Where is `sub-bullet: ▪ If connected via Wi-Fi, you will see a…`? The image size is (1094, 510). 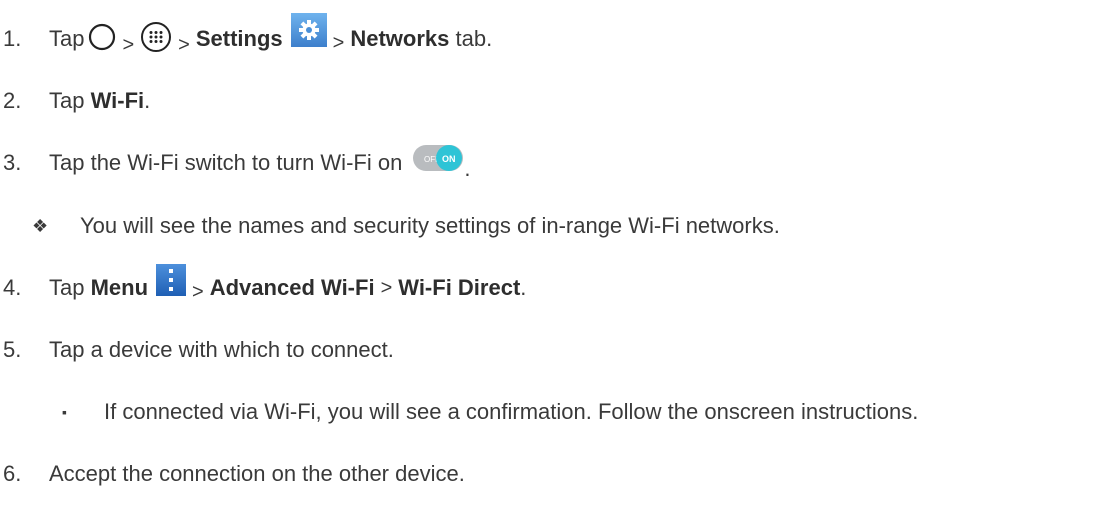 sub-bullet: ▪ If connected via Wi-Fi, you will see a… is located at coordinates (490, 412).